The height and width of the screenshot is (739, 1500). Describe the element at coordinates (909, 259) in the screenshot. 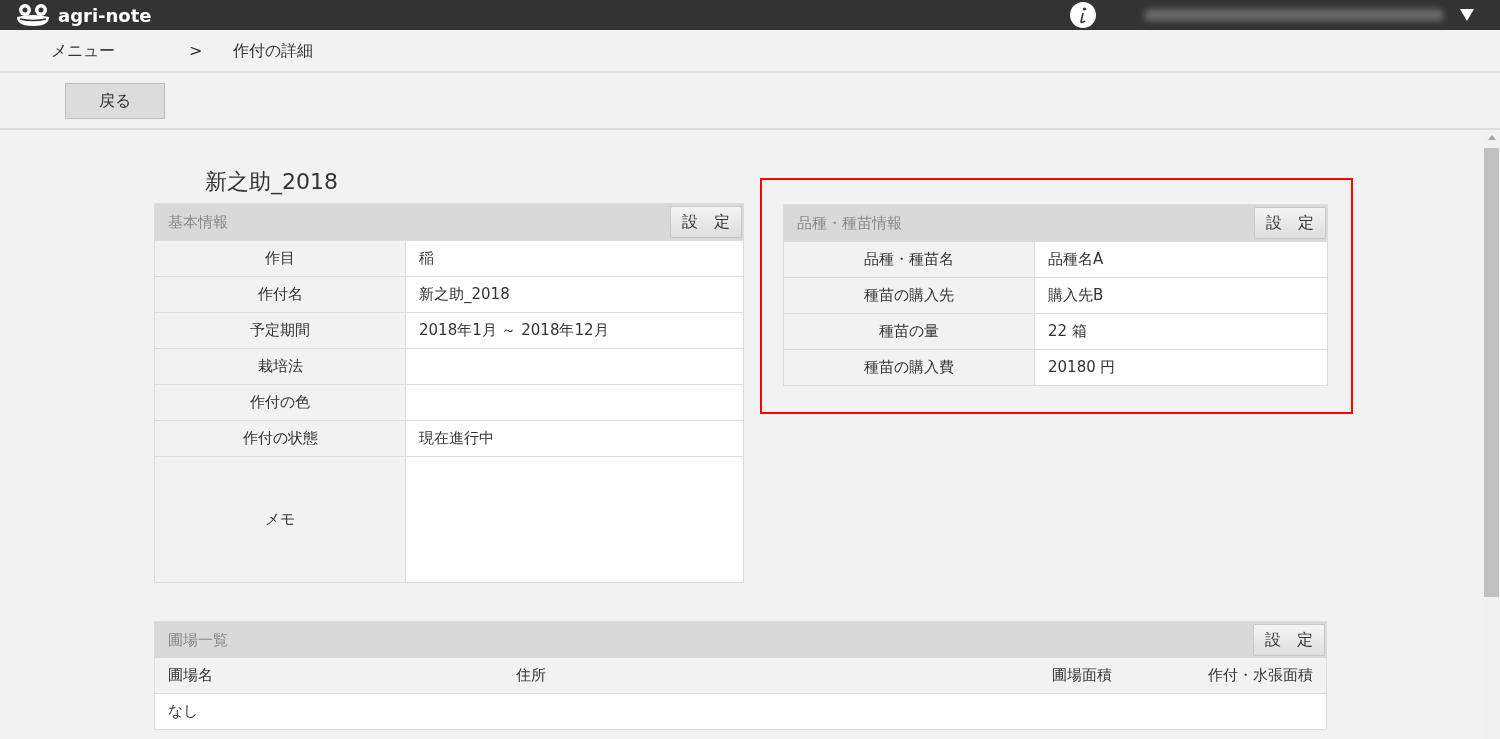

I see `row-label: 品種・種苗名` at that location.